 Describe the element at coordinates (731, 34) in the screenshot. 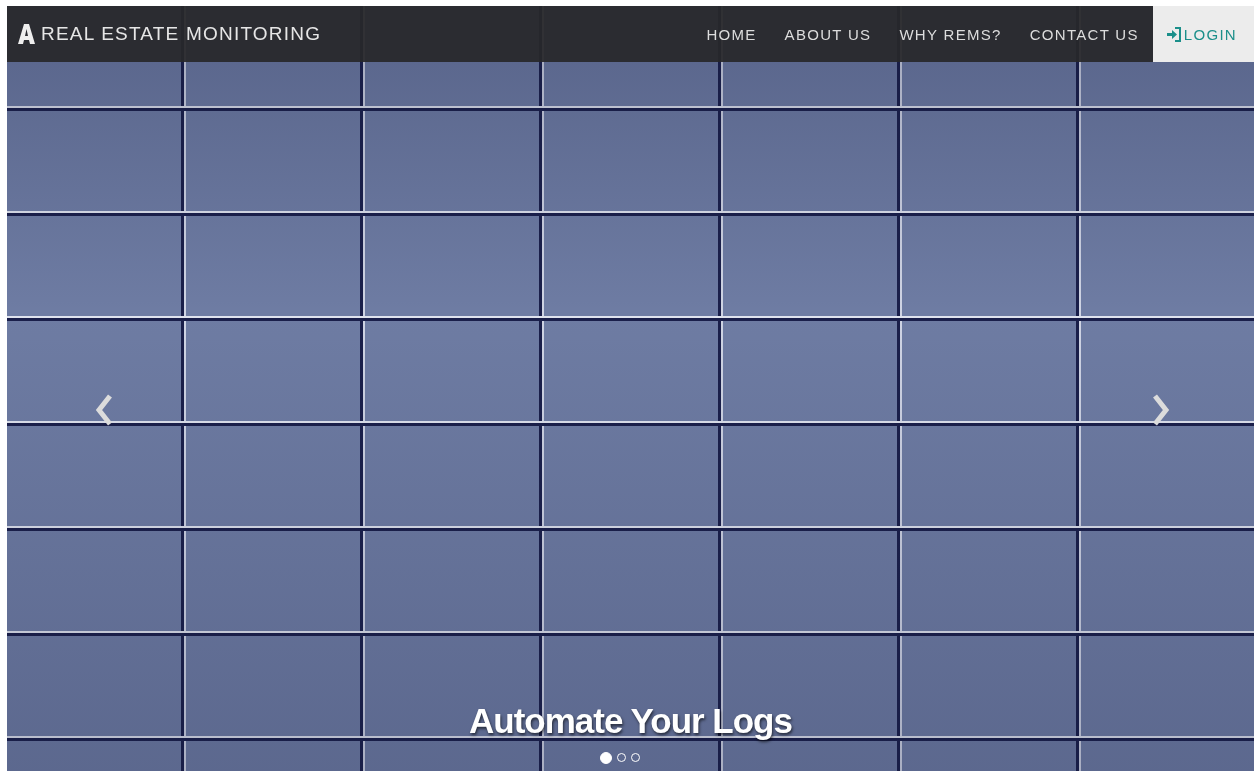

I see `nav-link: HOME` at that location.